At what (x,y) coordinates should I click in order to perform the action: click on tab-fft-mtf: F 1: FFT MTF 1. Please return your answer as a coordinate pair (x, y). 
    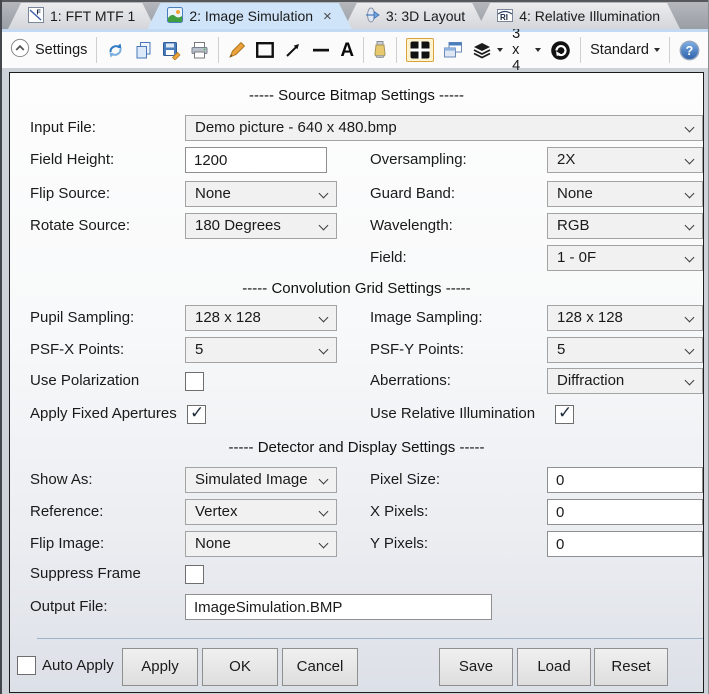
    Looking at the image, I should click on (81, 16).